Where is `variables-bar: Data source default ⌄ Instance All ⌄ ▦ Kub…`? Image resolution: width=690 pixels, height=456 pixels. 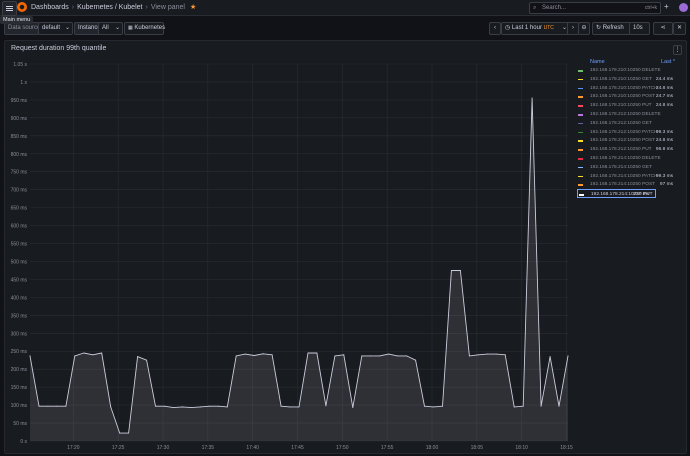 variables-bar: Data source default ⌄ Instance All ⌄ ▦ Kub… is located at coordinates (345, 28).